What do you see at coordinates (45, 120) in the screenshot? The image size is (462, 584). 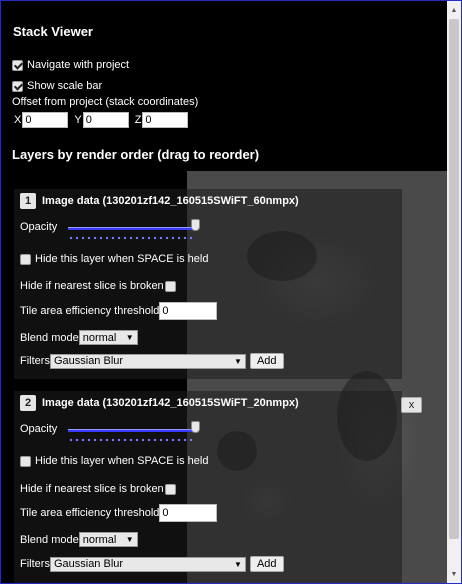 I see `offset-x-input` at bounding box center [45, 120].